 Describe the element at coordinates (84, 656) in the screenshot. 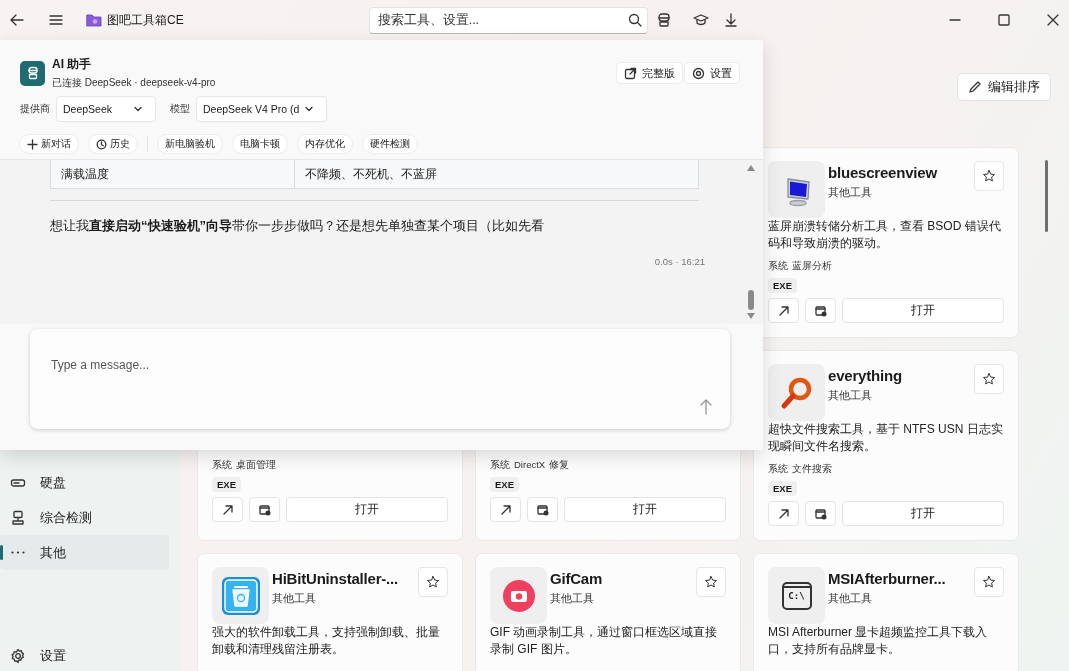

I see `settings-item: 设置` at that location.